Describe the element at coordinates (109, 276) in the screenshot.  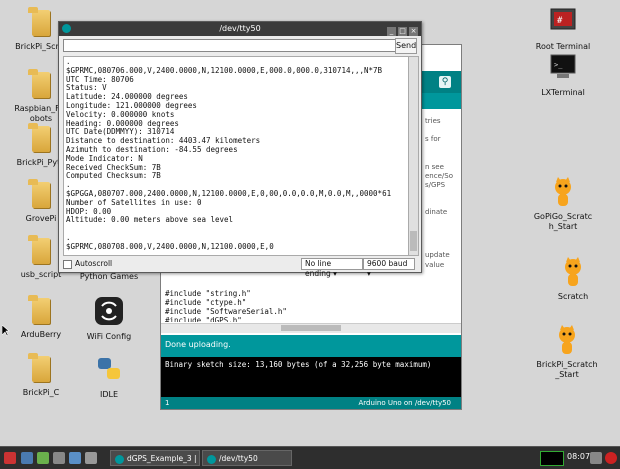
I see `desktop-icon-label: Python Games` at that location.